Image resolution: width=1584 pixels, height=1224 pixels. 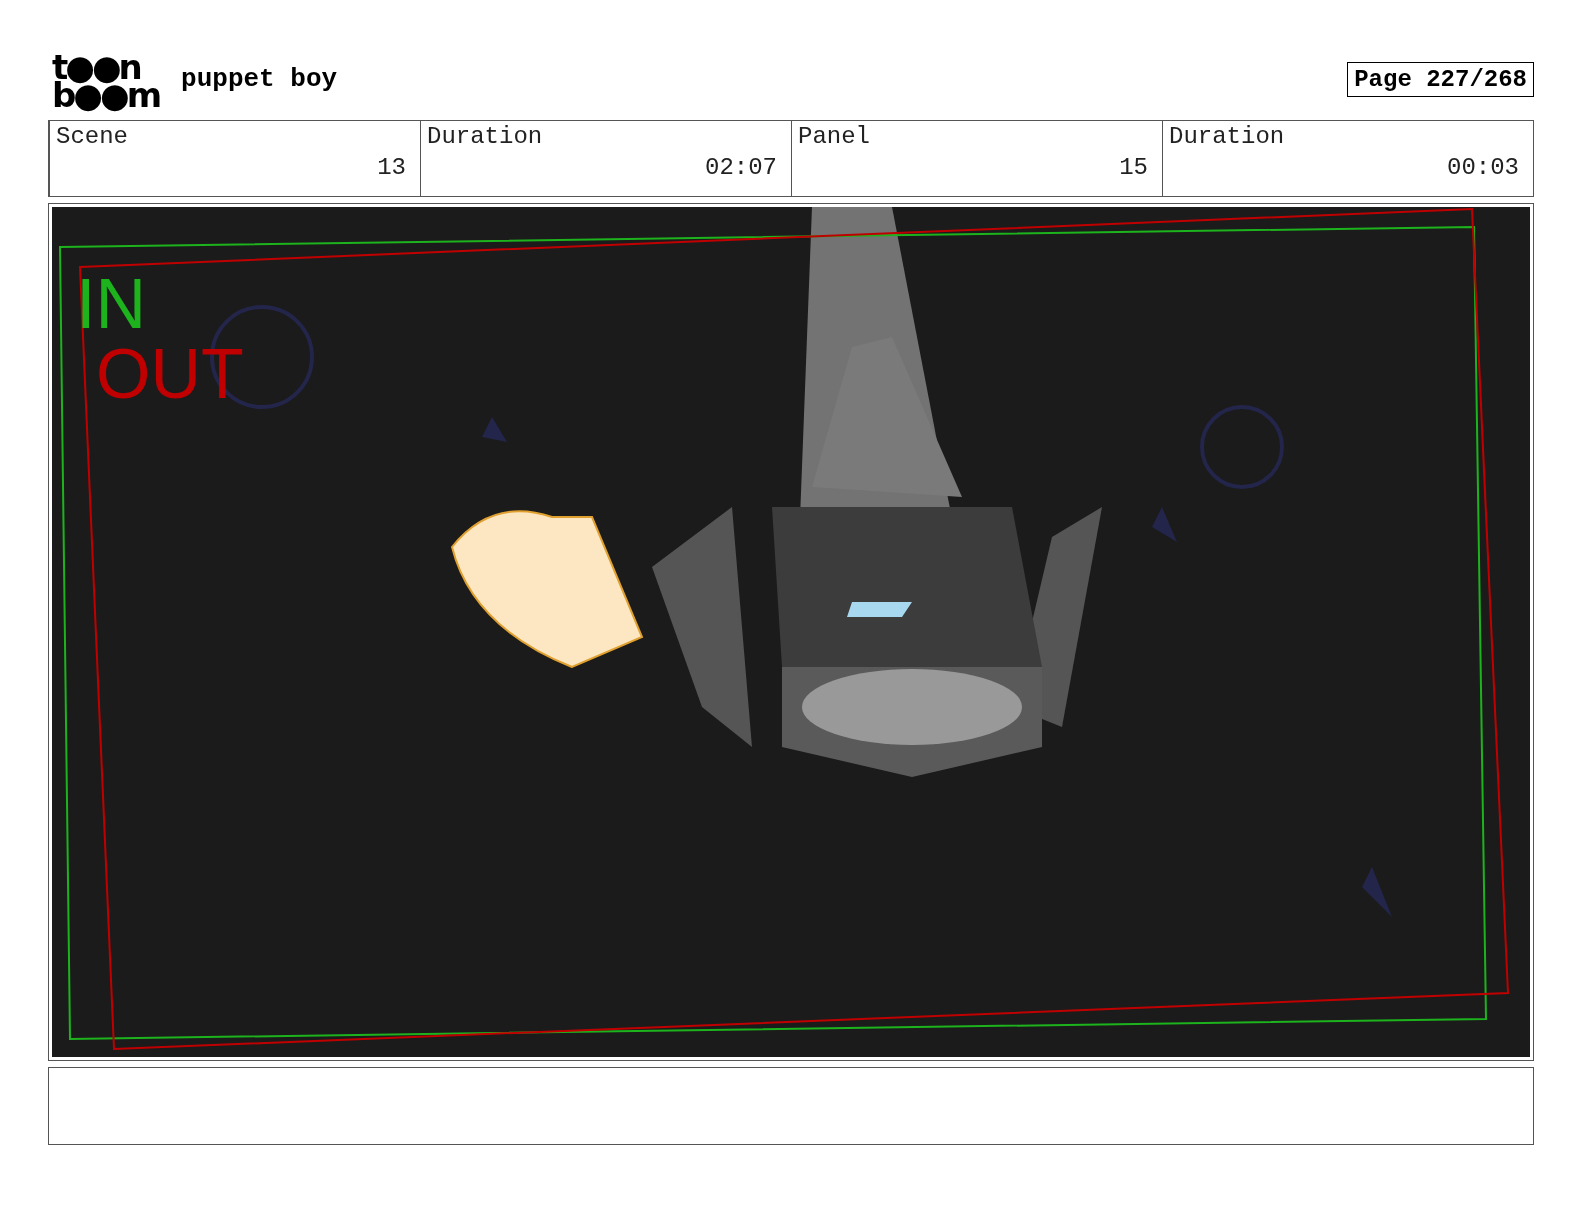 What do you see at coordinates (741, 167) in the screenshot?
I see `field-value: 02:07` at bounding box center [741, 167].